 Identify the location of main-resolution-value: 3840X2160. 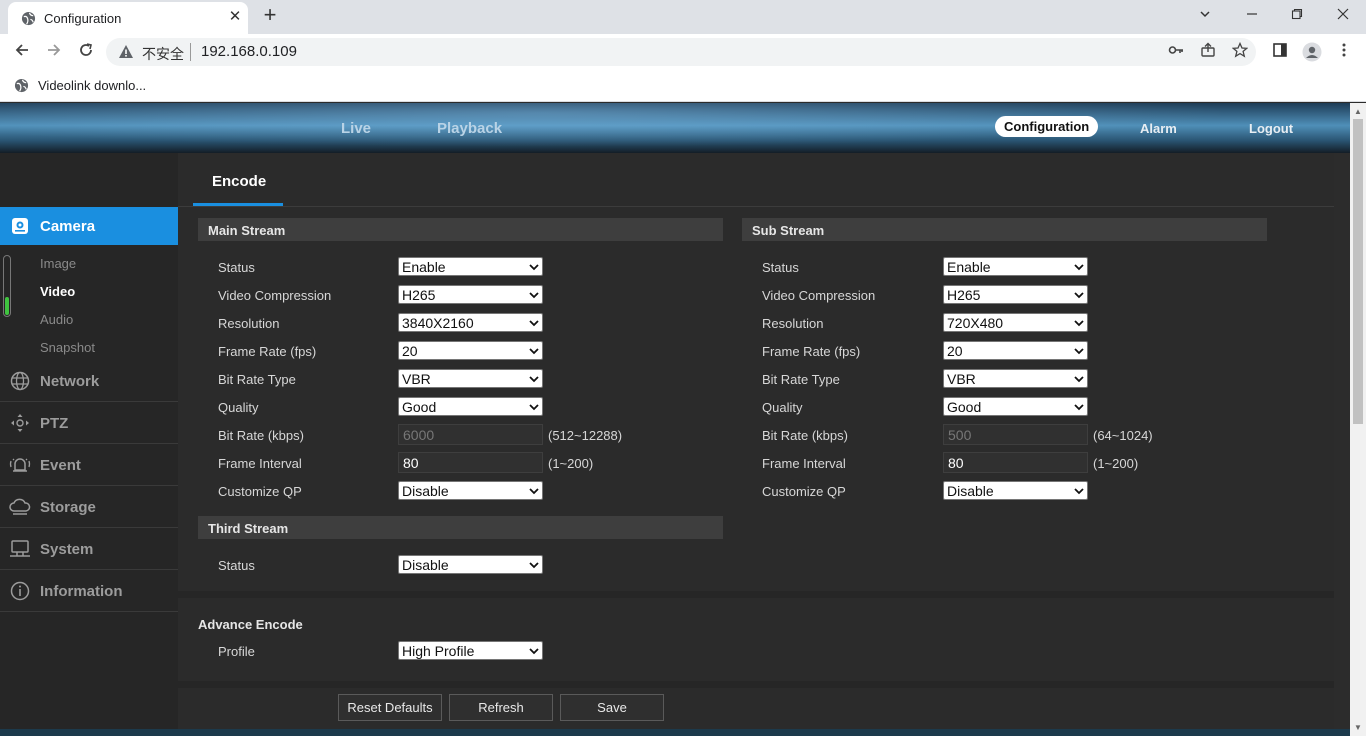
(438, 323).